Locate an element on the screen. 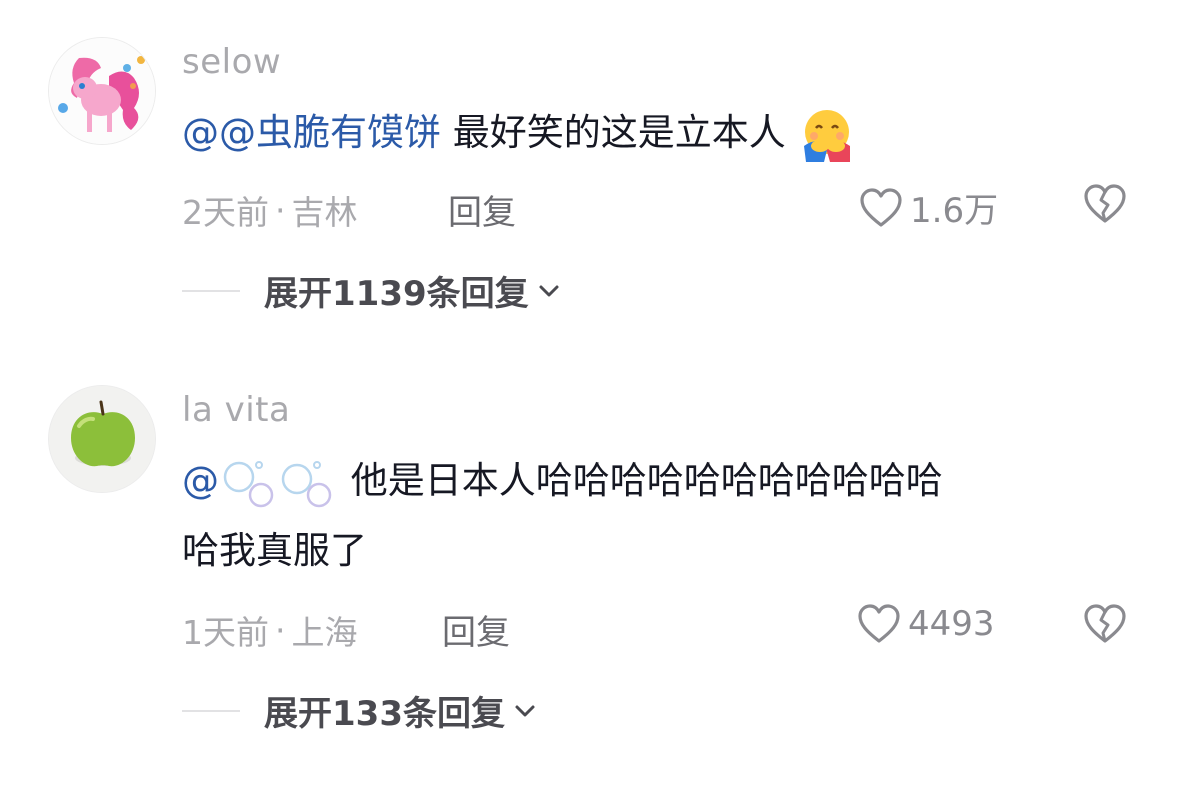 The height and width of the screenshot is (790, 1179). like-count: 4493 is located at coordinates (951, 624).